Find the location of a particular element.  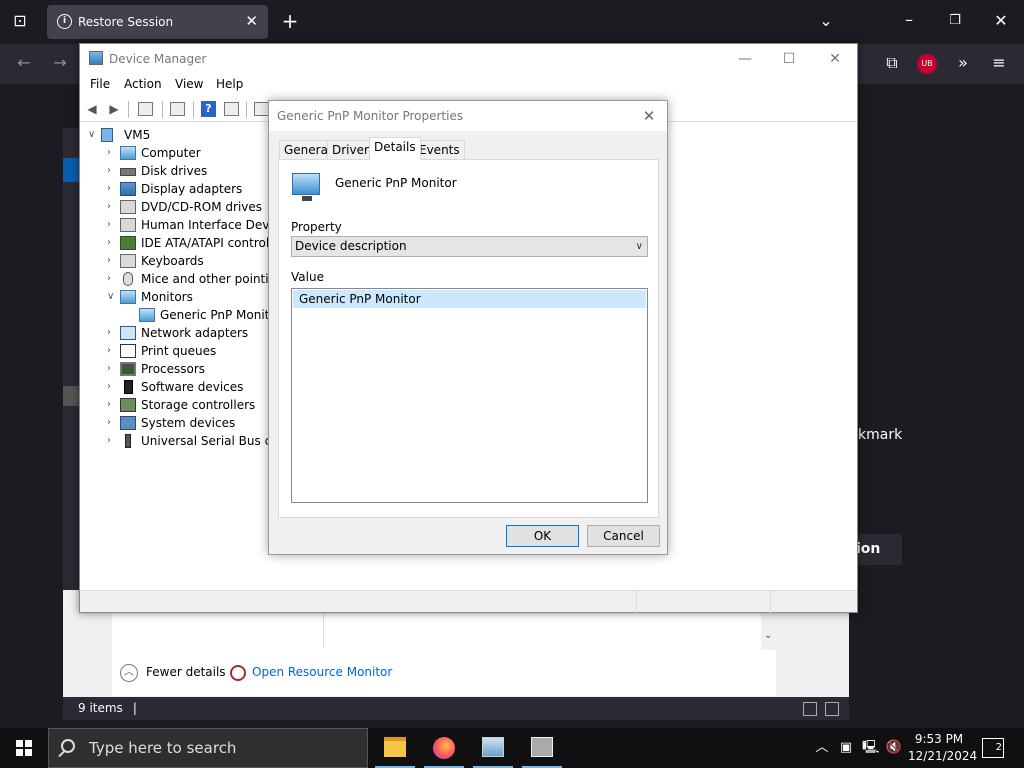

minimize-icon: — is located at coordinates (745, 59).